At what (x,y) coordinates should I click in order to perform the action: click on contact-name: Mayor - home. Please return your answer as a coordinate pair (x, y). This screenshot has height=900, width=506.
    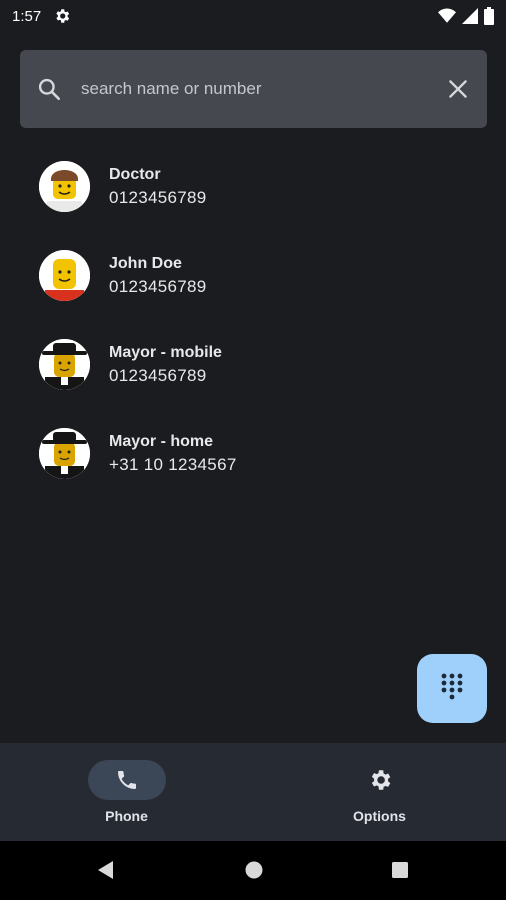
    Looking at the image, I should click on (161, 441).